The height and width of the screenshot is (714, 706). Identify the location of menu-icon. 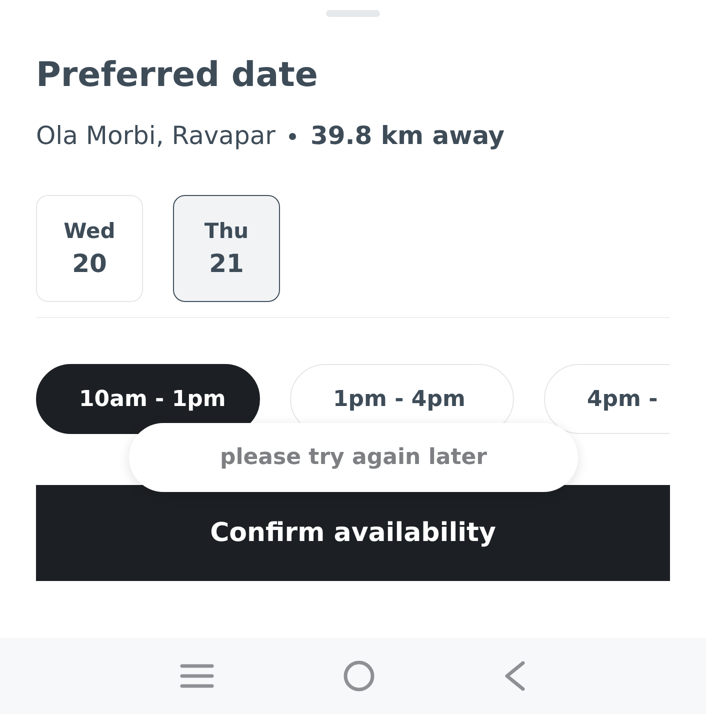
(197, 676).